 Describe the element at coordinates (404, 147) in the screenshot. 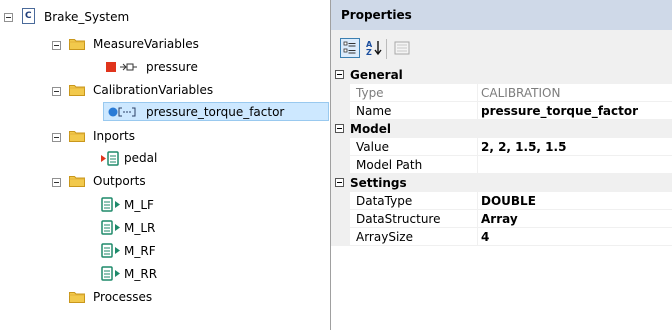

I see `property-name: Value` at that location.